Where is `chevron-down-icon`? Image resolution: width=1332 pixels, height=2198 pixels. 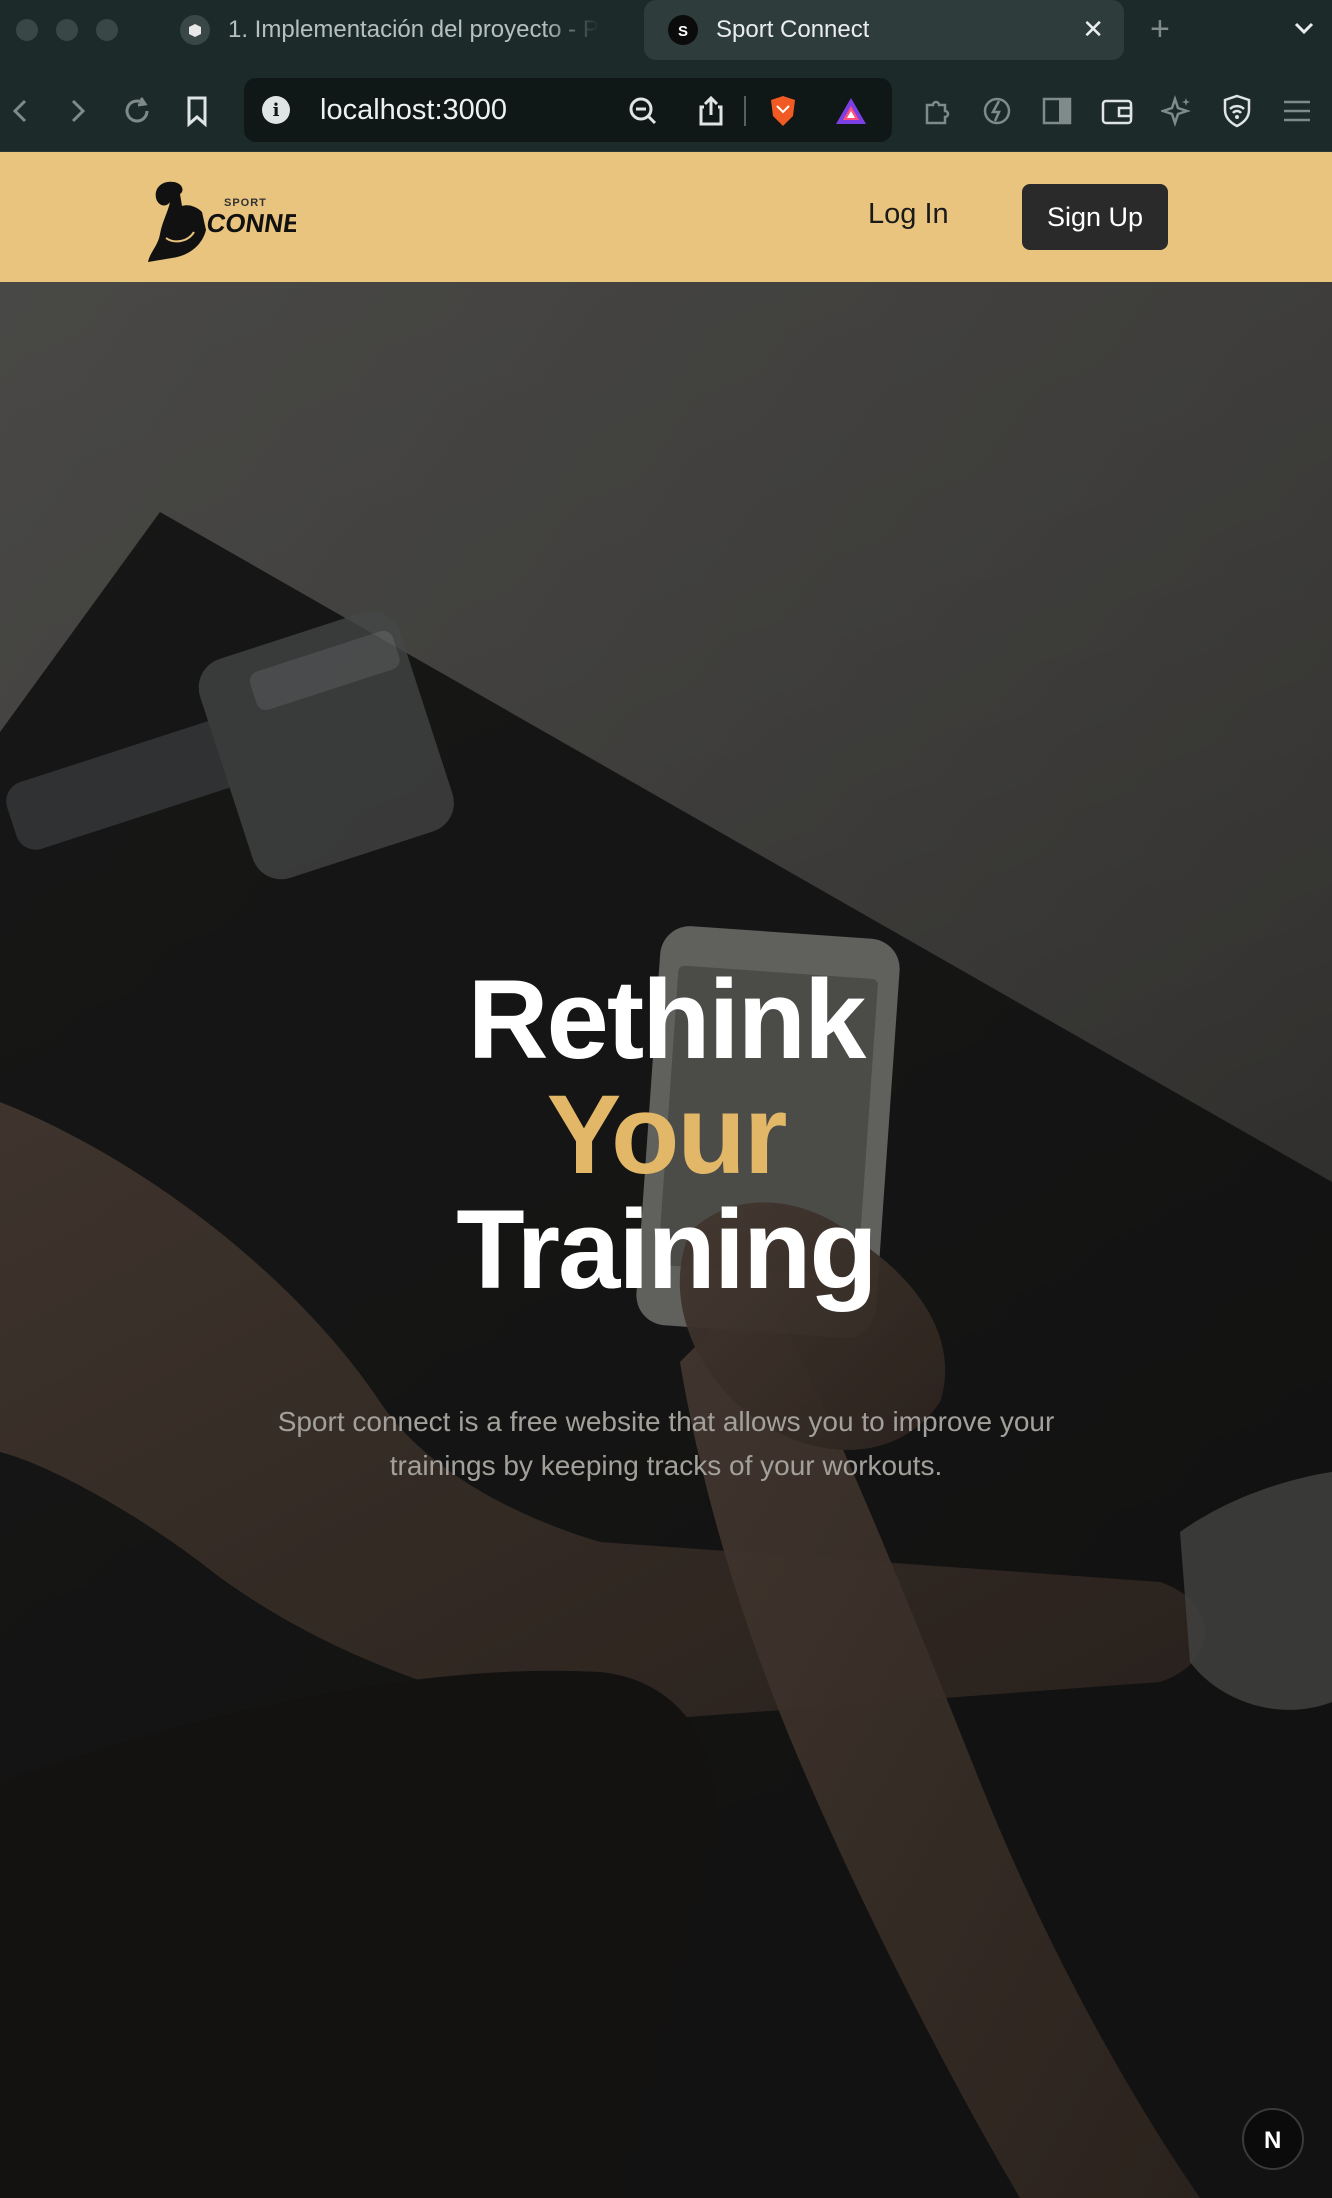 chevron-down-icon is located at coordinates (1304, 30).